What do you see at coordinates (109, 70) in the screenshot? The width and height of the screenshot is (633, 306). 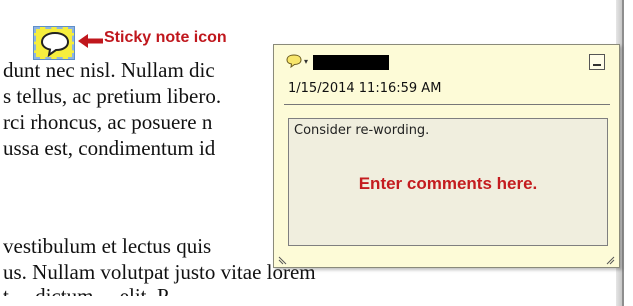 I see `document-text-line: dunt nec nisl. Nullam dic` at bounding box center [109, 70].